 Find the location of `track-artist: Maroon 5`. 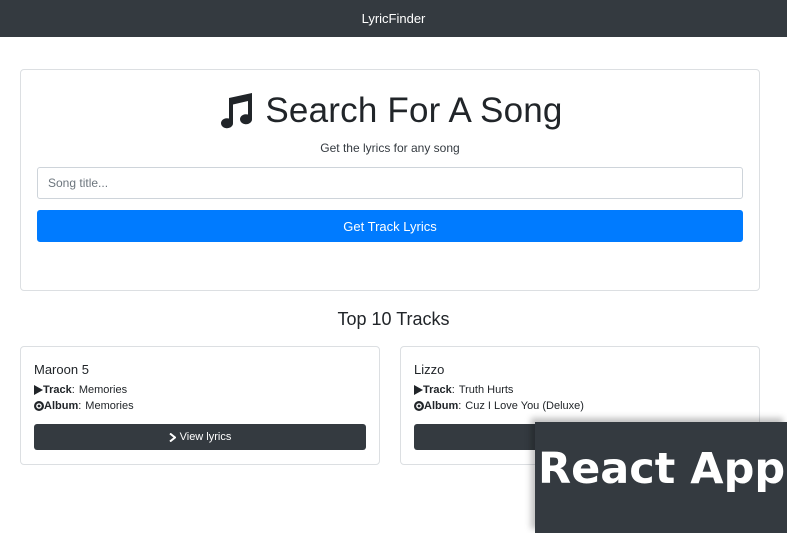

track-artist: Maroon 5 is located at coordinates (61, 369).